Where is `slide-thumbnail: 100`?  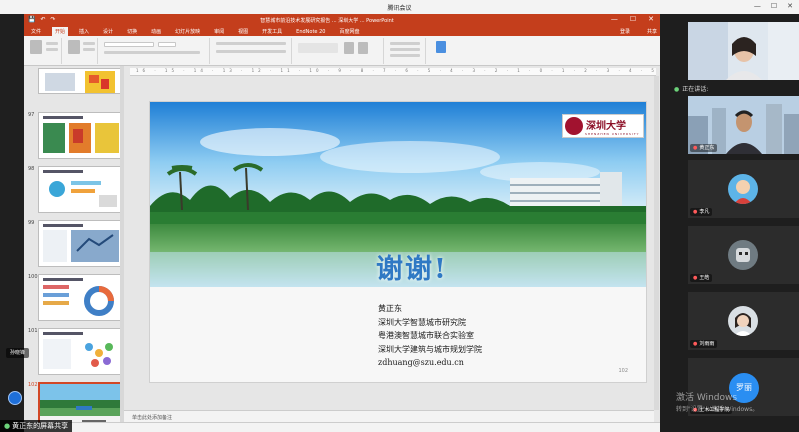 slide-thumbnail: 100 is located at coordinates (75, 299).